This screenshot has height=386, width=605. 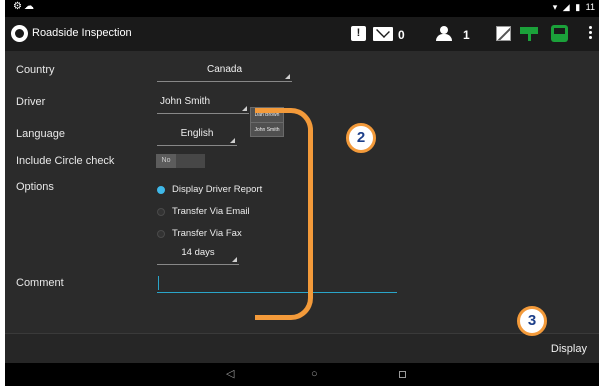 I want to click on action-bar: Roadside Inspection ! 0 1, so click(x=302, y=34).